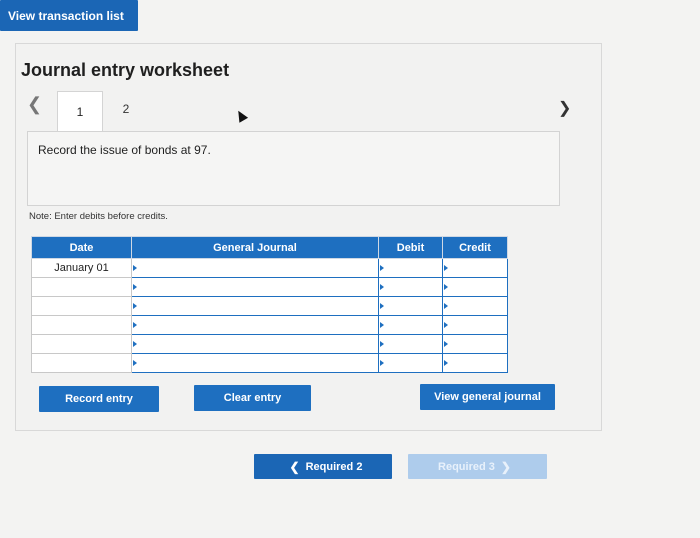  I want to click on tab-1: 1, so click(80, 111).